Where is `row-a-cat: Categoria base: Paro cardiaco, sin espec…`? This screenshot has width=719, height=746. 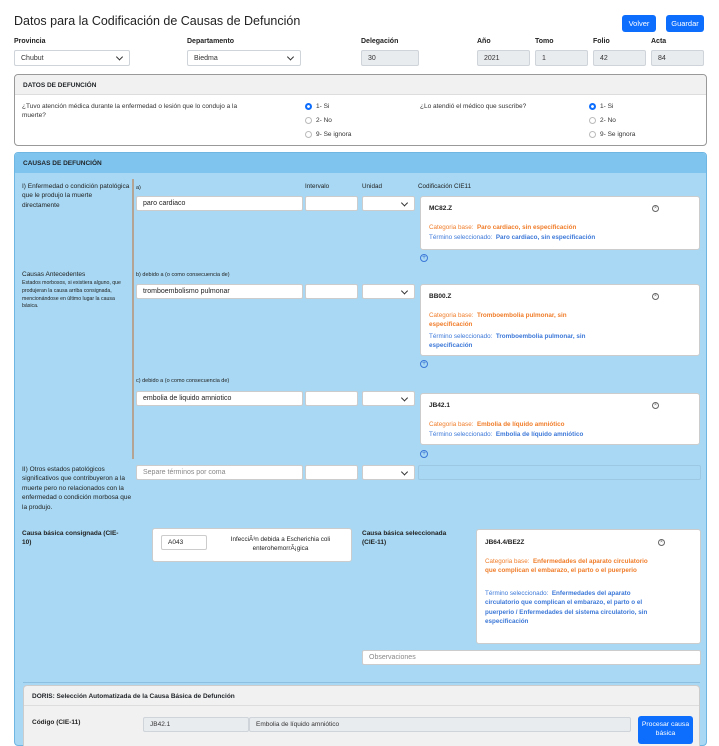 row-a-cat: Categoria base: Paro cardiaco, sin espec… is located at coordinates (556, 227).